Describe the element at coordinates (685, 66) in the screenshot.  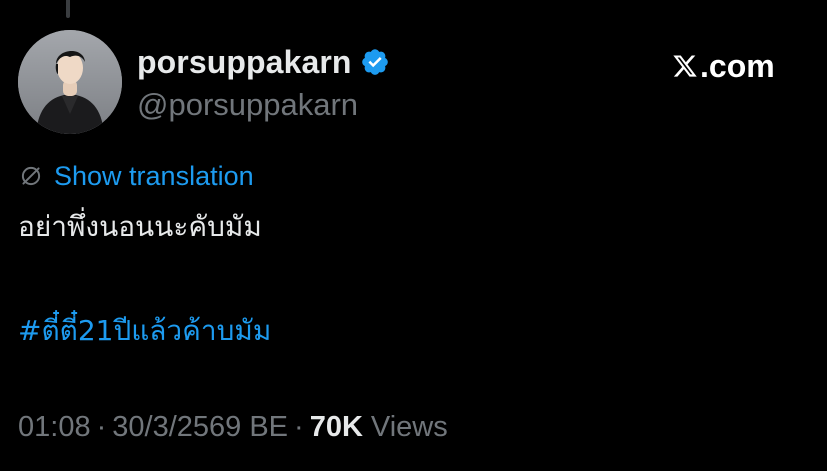
I see `x-logo-icon` at that location.